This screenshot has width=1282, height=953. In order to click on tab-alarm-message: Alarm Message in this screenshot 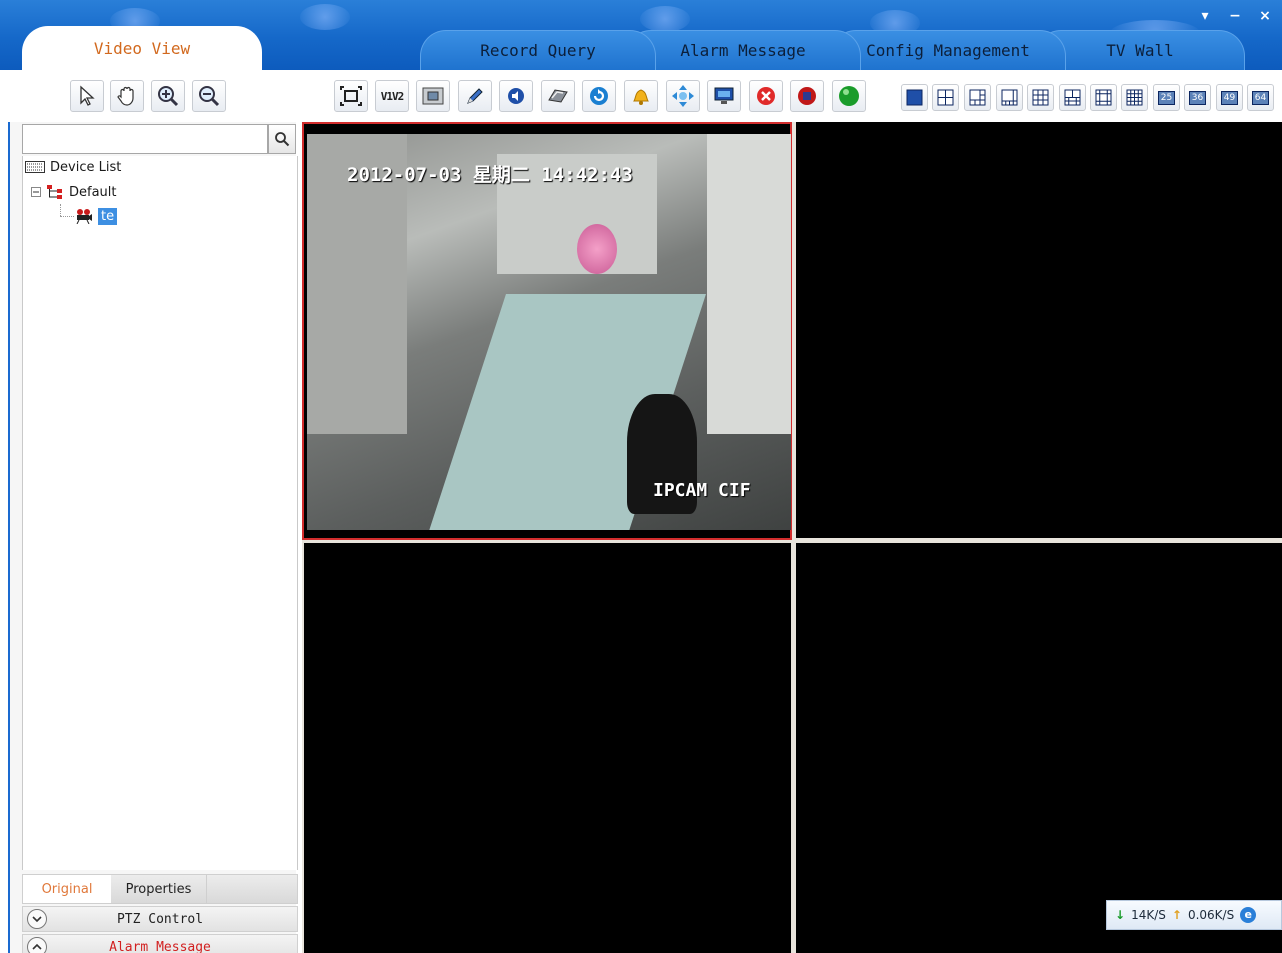, I will do `click(743, 50)`.